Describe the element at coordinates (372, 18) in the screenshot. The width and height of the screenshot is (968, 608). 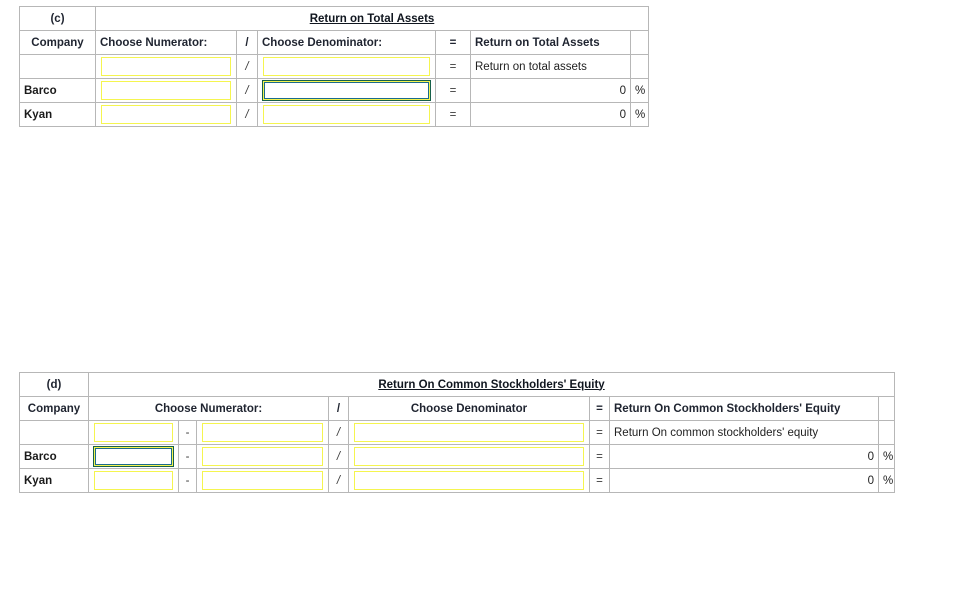
I see `table-c-title: Return on Total Assets` at that location.